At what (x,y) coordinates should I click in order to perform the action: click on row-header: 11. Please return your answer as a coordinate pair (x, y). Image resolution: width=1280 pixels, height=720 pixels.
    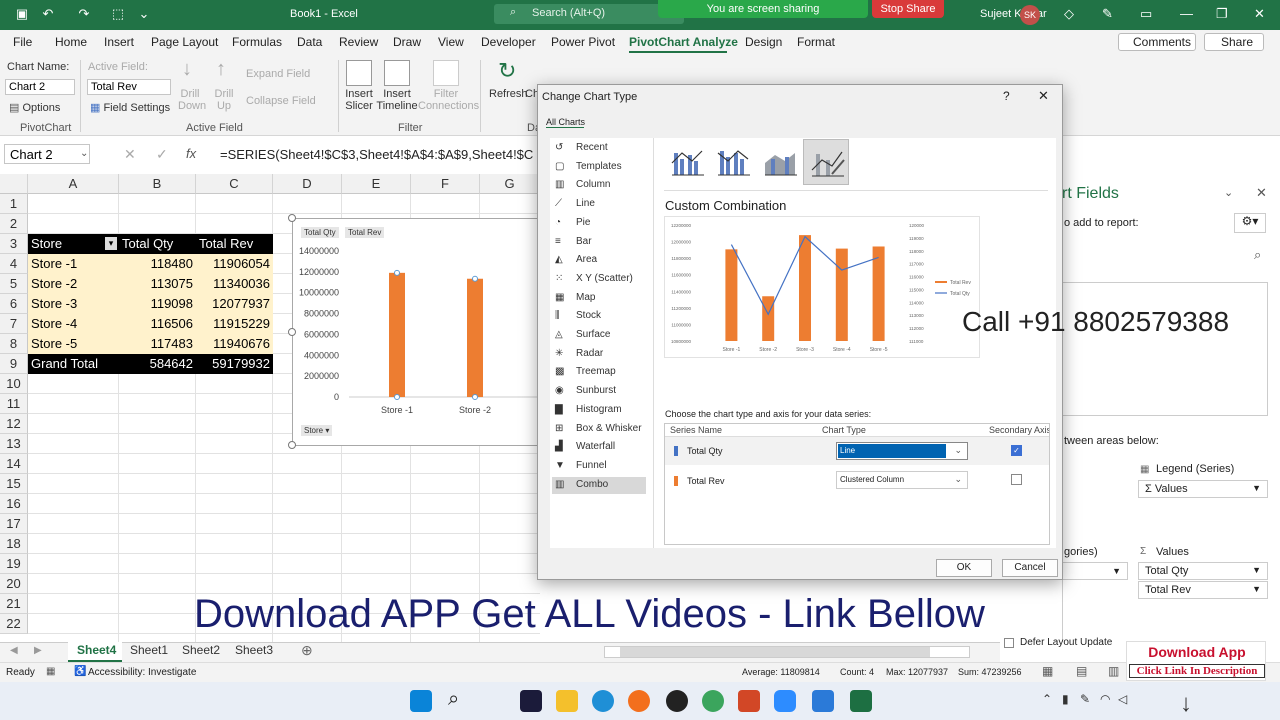
    Looking at the image, I should click on (14, 404).